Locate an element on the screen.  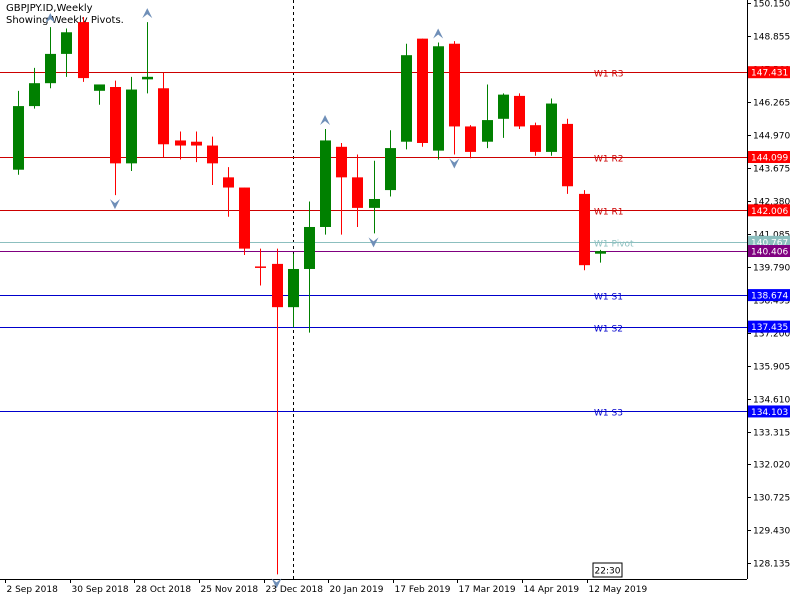
price-tag-label: 140.406 is located at coordinates (769, 253).